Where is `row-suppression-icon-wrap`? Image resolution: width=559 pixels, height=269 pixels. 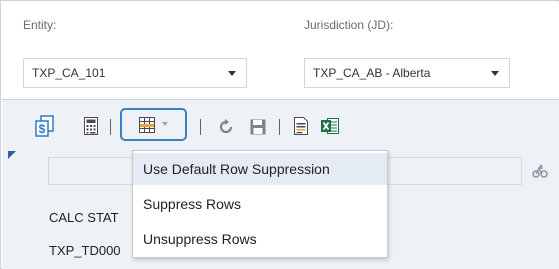 row-suppression-icon-wrap is located at coordinates (147, 125).